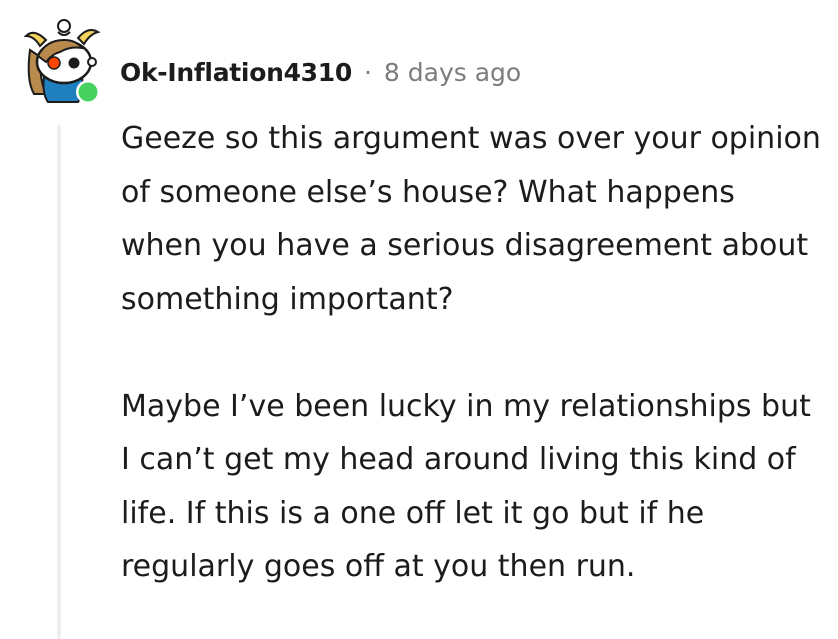 This screenshot has height=639, width=838. Describe the element at coordinates (59, 382) in the screenshot. I see `thread-collapse-line` at that location.